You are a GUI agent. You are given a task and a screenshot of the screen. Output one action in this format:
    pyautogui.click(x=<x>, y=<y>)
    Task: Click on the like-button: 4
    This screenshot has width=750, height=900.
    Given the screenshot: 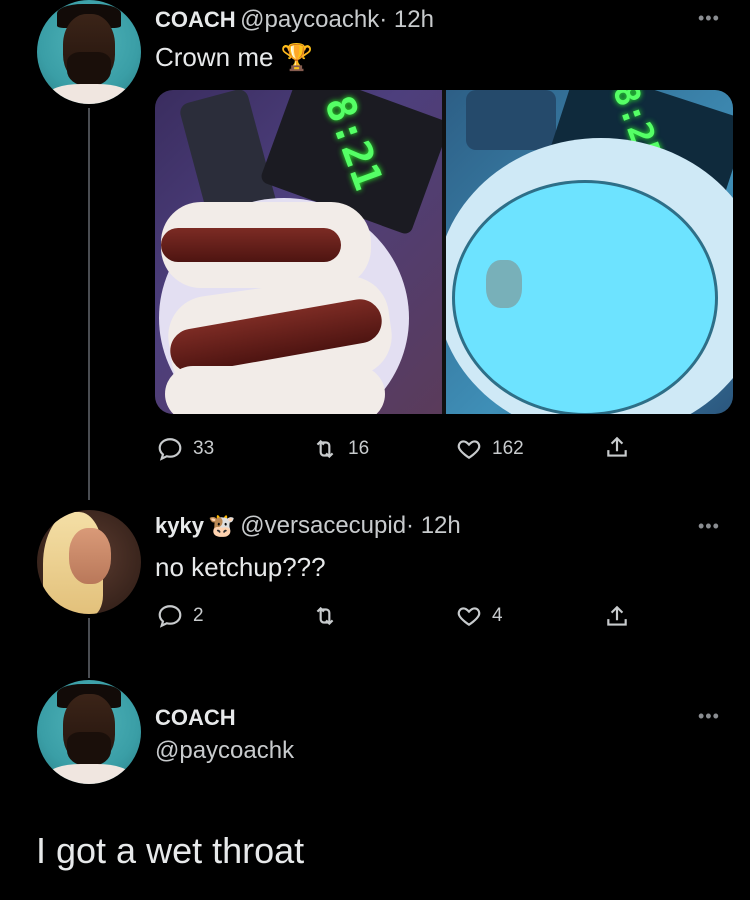 What is the action you would take?
    pyautogui.click(x=479, y=616)
    